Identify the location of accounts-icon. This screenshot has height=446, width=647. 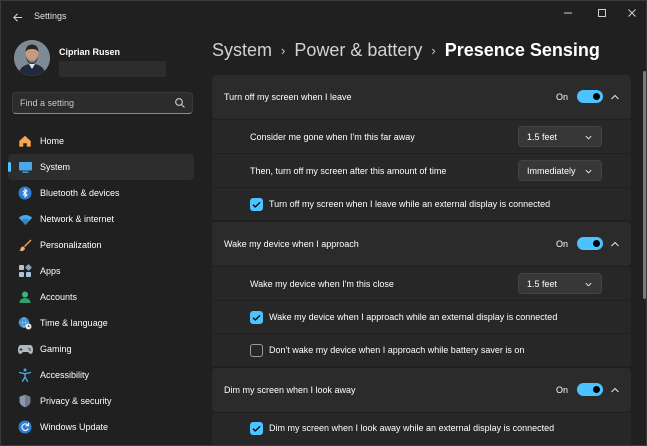
(25, 297).